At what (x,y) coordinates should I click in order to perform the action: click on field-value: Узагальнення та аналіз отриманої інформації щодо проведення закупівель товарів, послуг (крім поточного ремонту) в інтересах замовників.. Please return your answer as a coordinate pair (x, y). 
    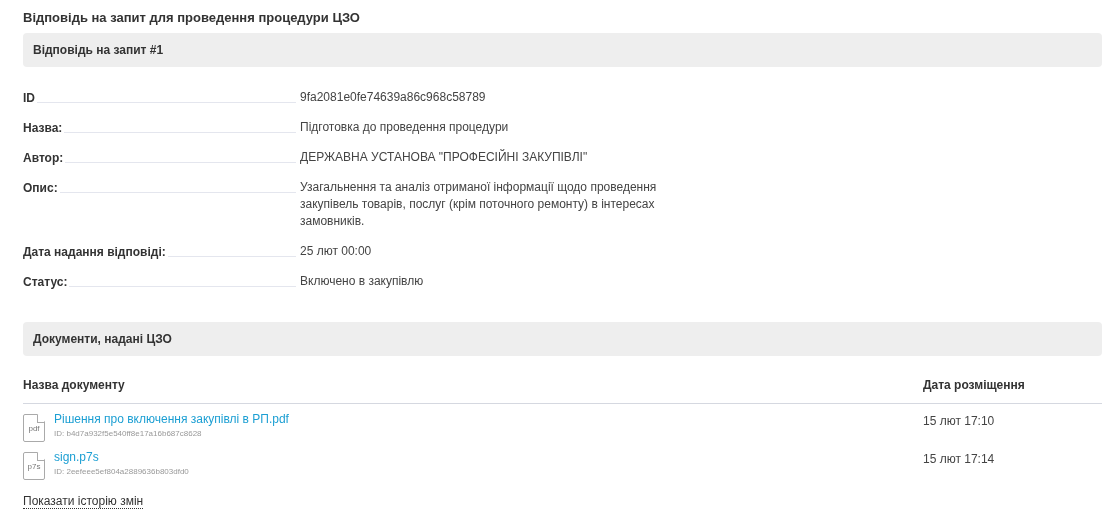
    Looking at the image, I should click on (479, 204).